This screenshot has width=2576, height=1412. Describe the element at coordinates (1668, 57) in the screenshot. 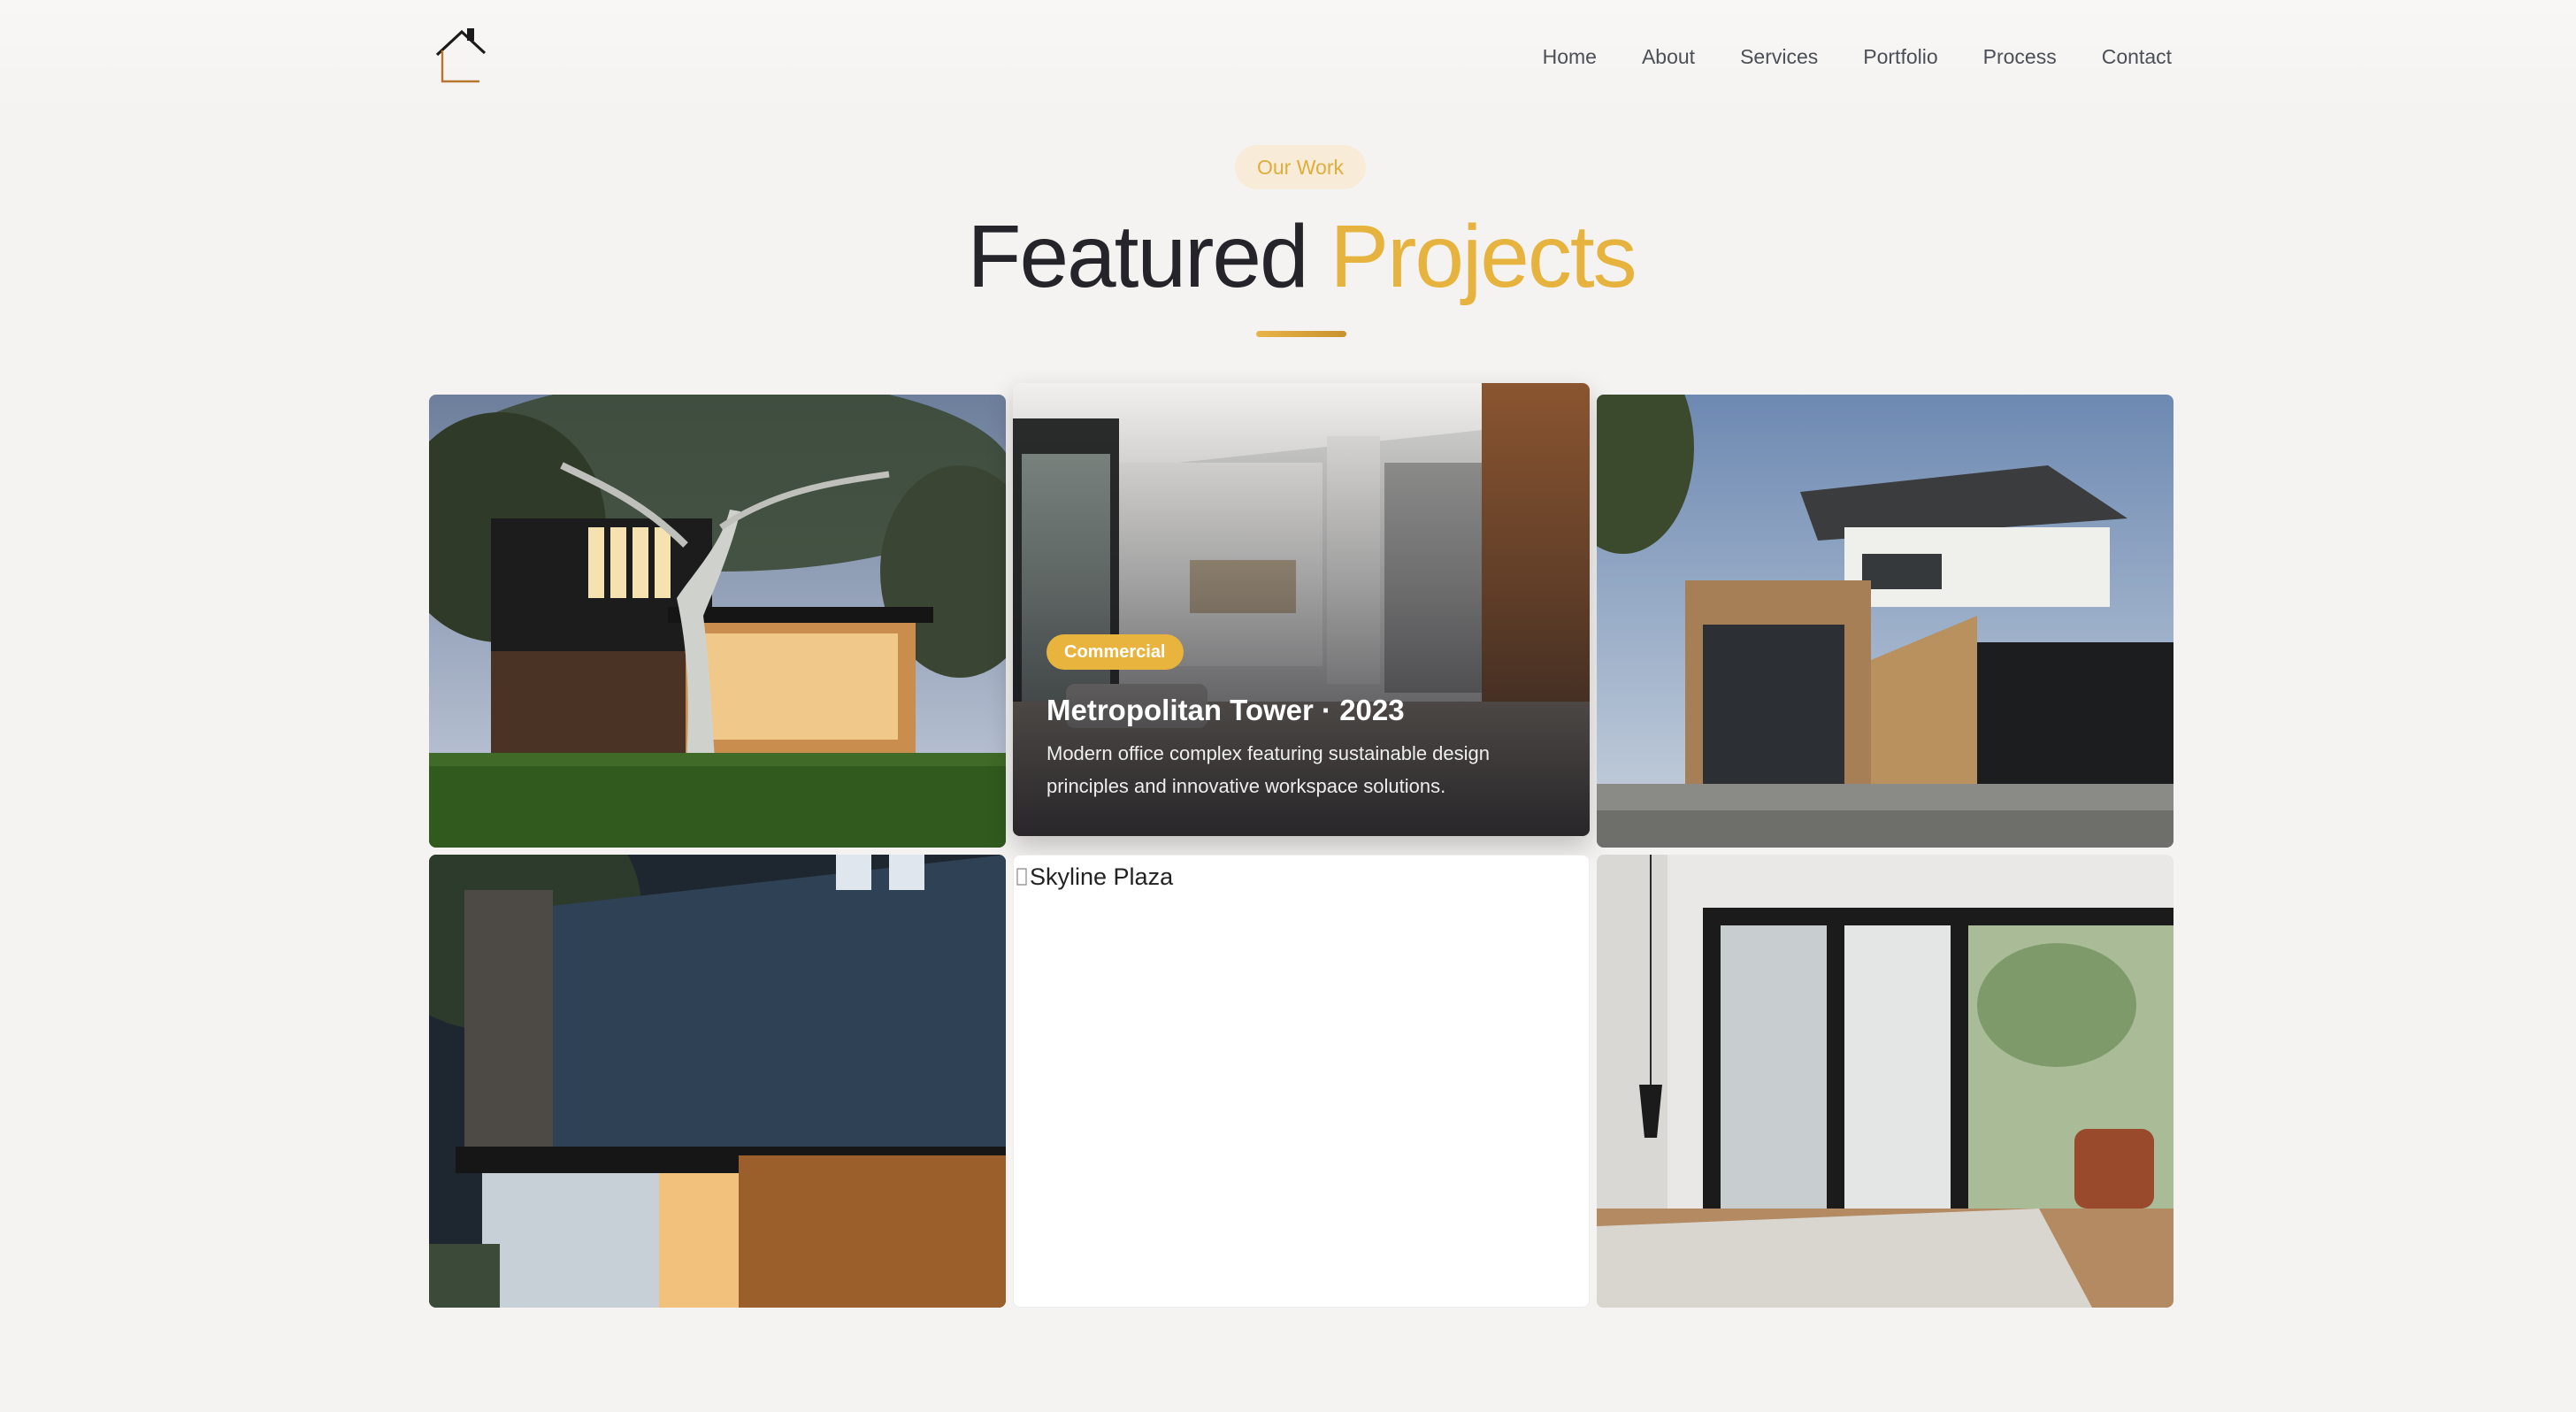

I see `nav-about: About` at that location.